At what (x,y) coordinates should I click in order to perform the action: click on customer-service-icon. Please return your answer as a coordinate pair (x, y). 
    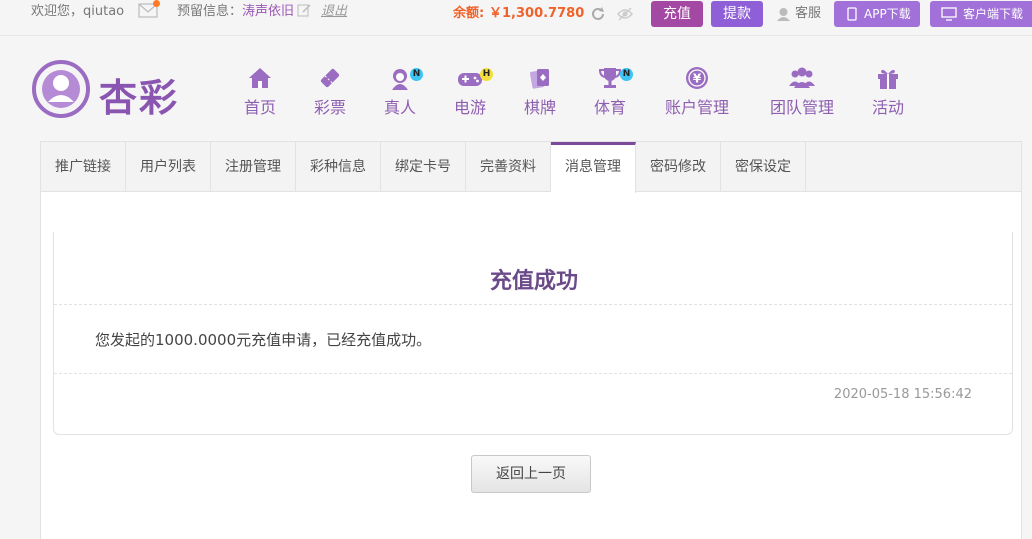
    Looking at the image, I should click on (783, 13).